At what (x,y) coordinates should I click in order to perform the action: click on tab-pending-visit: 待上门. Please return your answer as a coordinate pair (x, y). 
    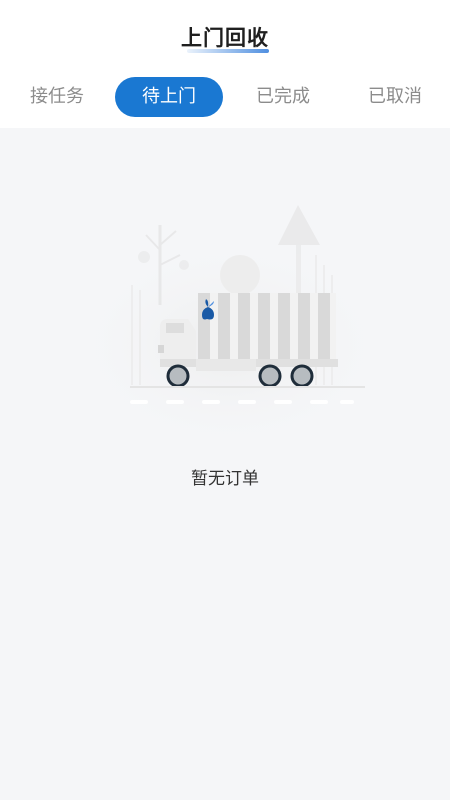
    Looking at the image, I should click on (169, 97).